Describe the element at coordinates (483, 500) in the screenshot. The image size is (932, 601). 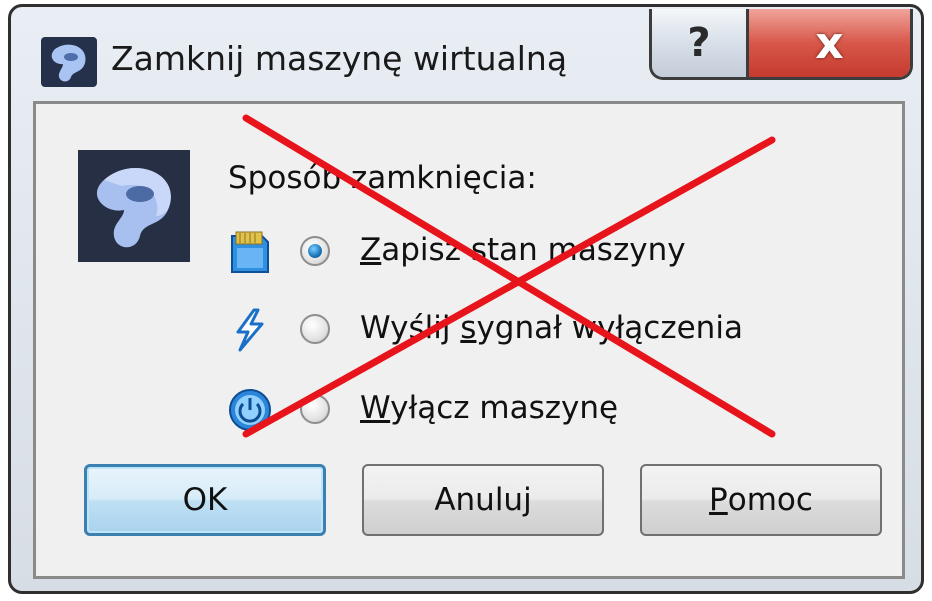
I see `cancel-button: Anuluj` at that location.